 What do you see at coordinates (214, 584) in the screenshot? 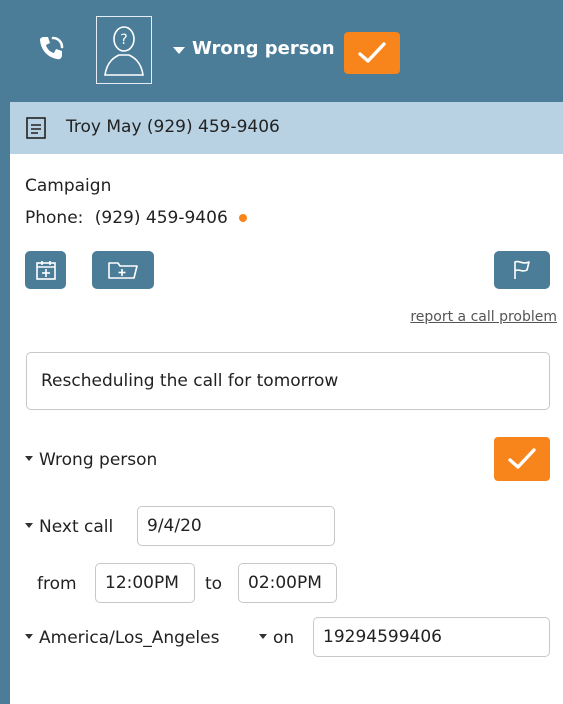
I see `to-label: to` at bounding box center [214, 584].